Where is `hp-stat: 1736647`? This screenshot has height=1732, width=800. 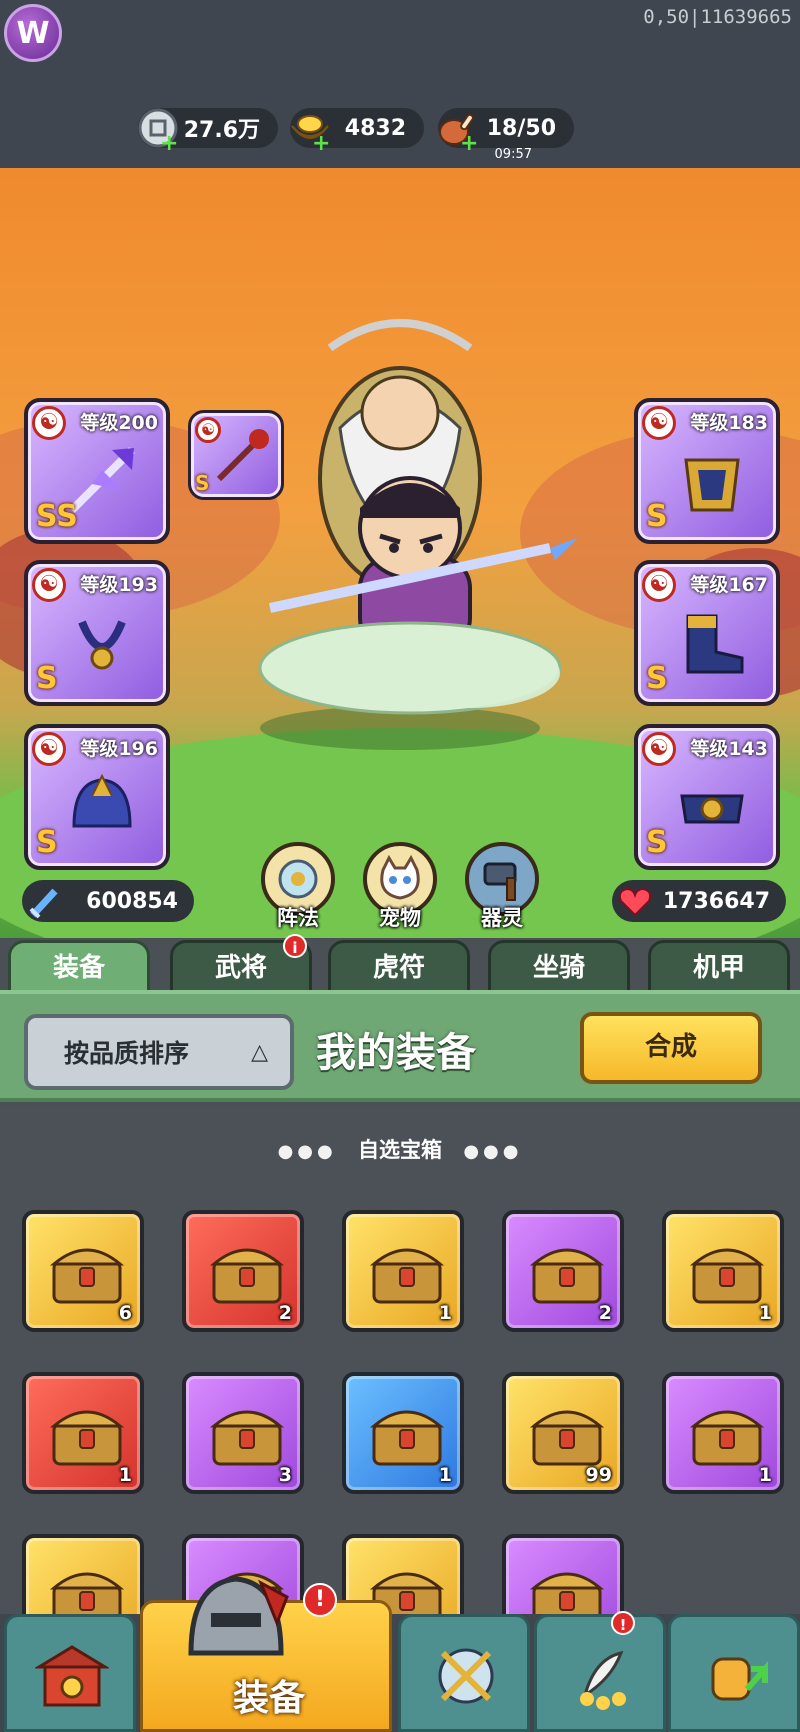
hp-stat: 1736647 is located at coordinates (699, 901).